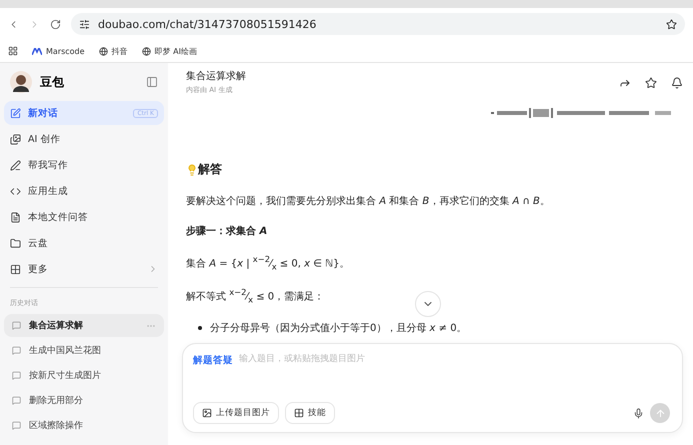  What do you see at coordinates (268, 263) in the screenshot?
I see `answer-paragraph: 集合 A = {x | $^{x−2}$⁄$_{x}$ ≤ 0, x ∈ ℕ}。` at bounding box center [268, 263].